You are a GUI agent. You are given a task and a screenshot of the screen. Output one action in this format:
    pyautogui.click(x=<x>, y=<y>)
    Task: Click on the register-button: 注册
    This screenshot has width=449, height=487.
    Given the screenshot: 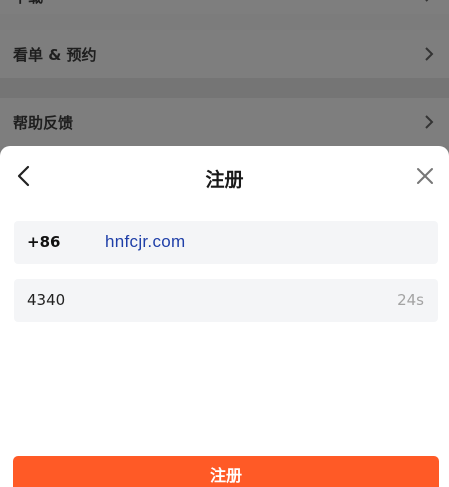 What is the action you would take?
    pyautogui.click(x=226, y=471)
    